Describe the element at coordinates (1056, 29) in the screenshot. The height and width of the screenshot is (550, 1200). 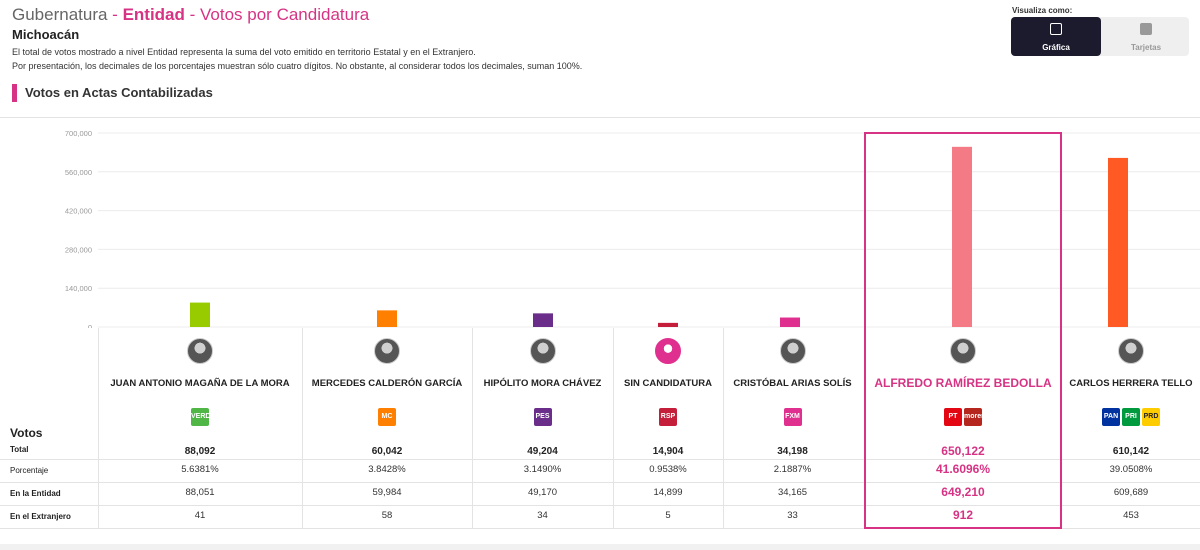
I see `bar-chart-icon` at that location.